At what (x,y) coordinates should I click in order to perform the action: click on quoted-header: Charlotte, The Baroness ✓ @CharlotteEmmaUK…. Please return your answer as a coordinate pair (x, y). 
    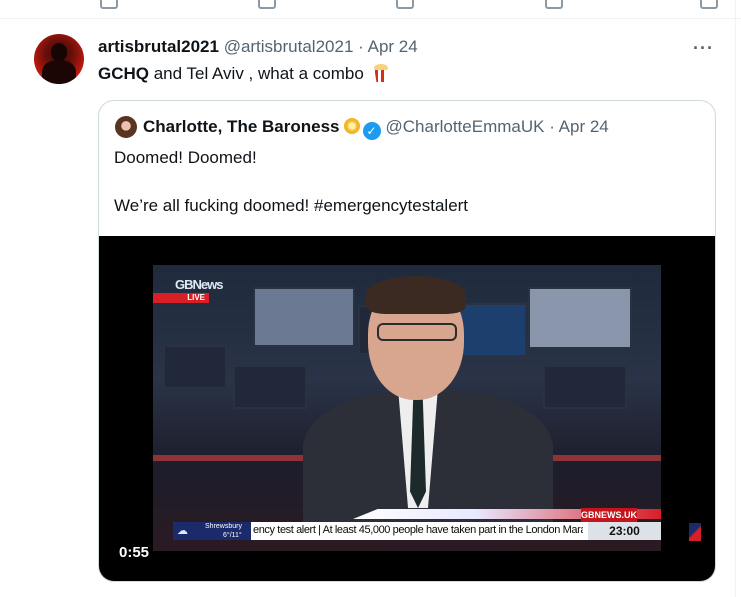
    Looking at the image, I should click on (376, 128).